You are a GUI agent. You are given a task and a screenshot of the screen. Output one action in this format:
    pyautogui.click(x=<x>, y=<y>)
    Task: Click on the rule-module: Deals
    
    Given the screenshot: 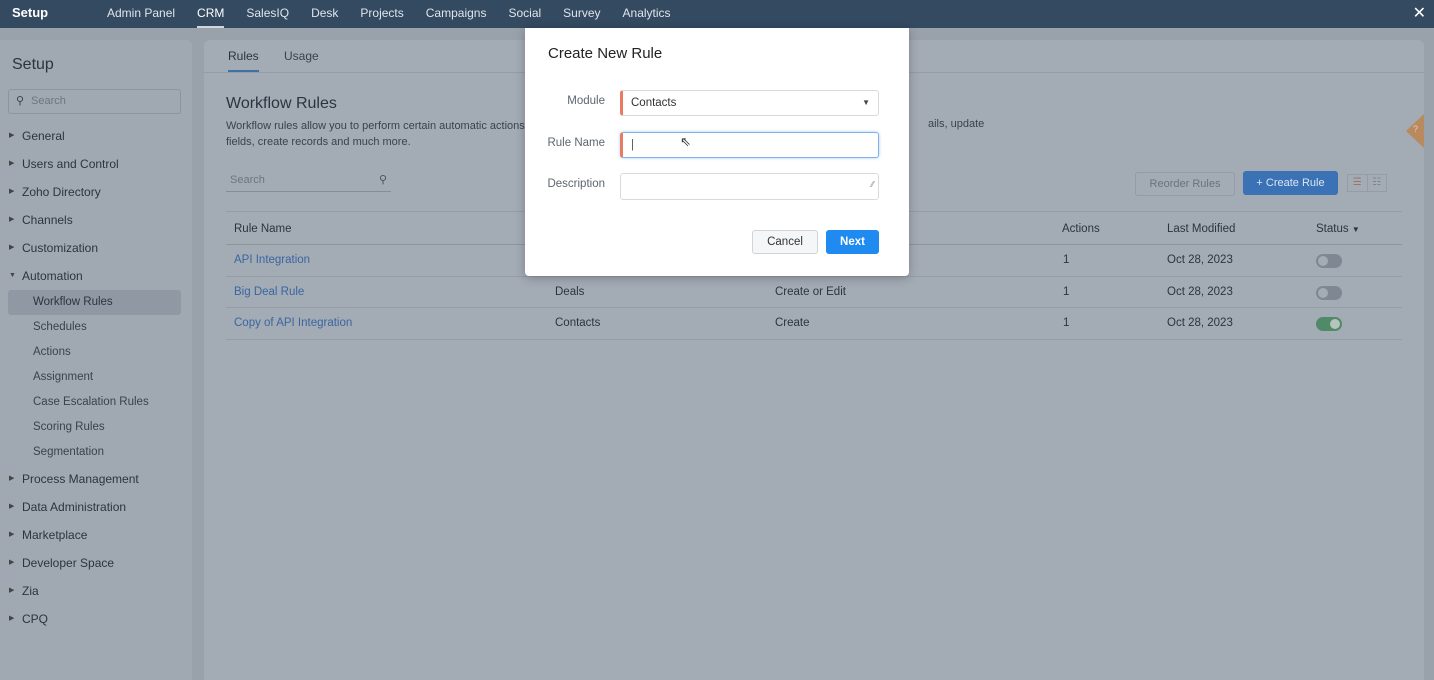 What is the action you would take?
    pyautogui.click(x=570, y=291)
    